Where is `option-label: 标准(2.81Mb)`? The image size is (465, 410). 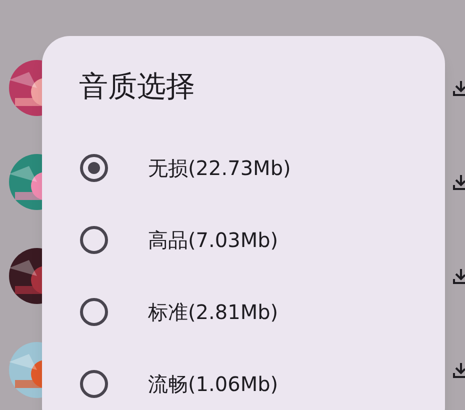 option-label: 标准(2.81Mb) is located at coordinates (213, 312).